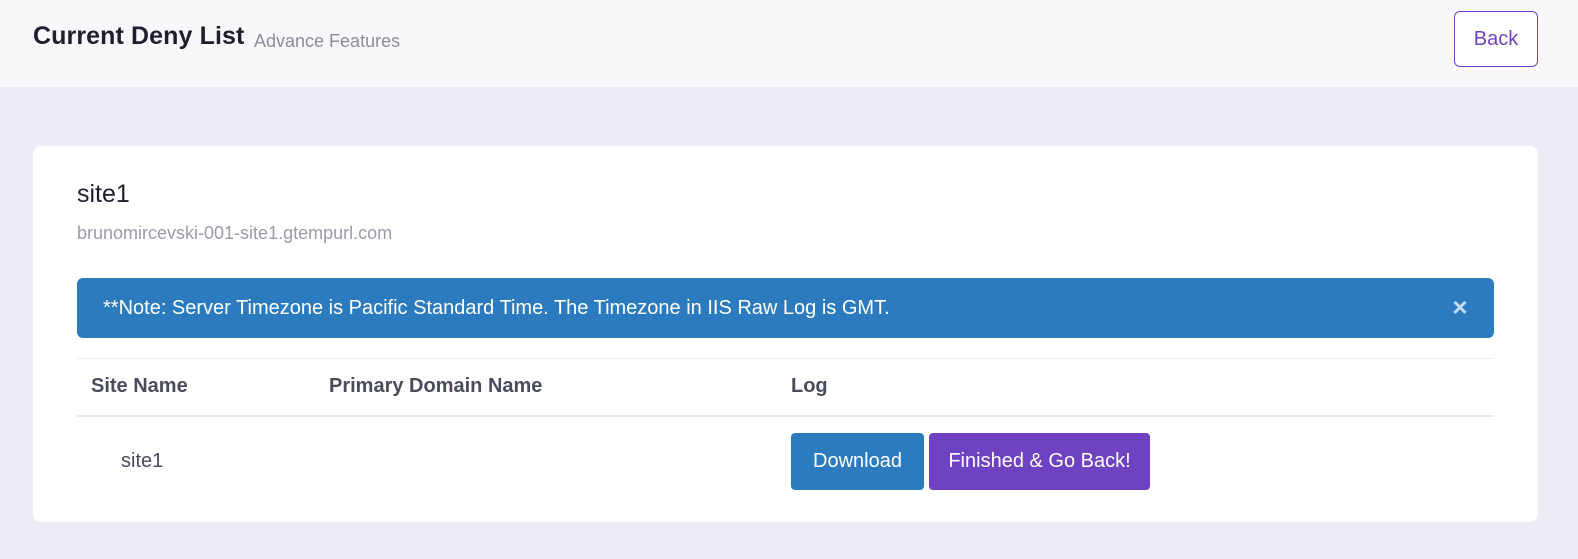  Describe the element at coordinates (1039, 461) in the screenshot. I see `finished-go-back-button: Finished & Go Back!` at that location.